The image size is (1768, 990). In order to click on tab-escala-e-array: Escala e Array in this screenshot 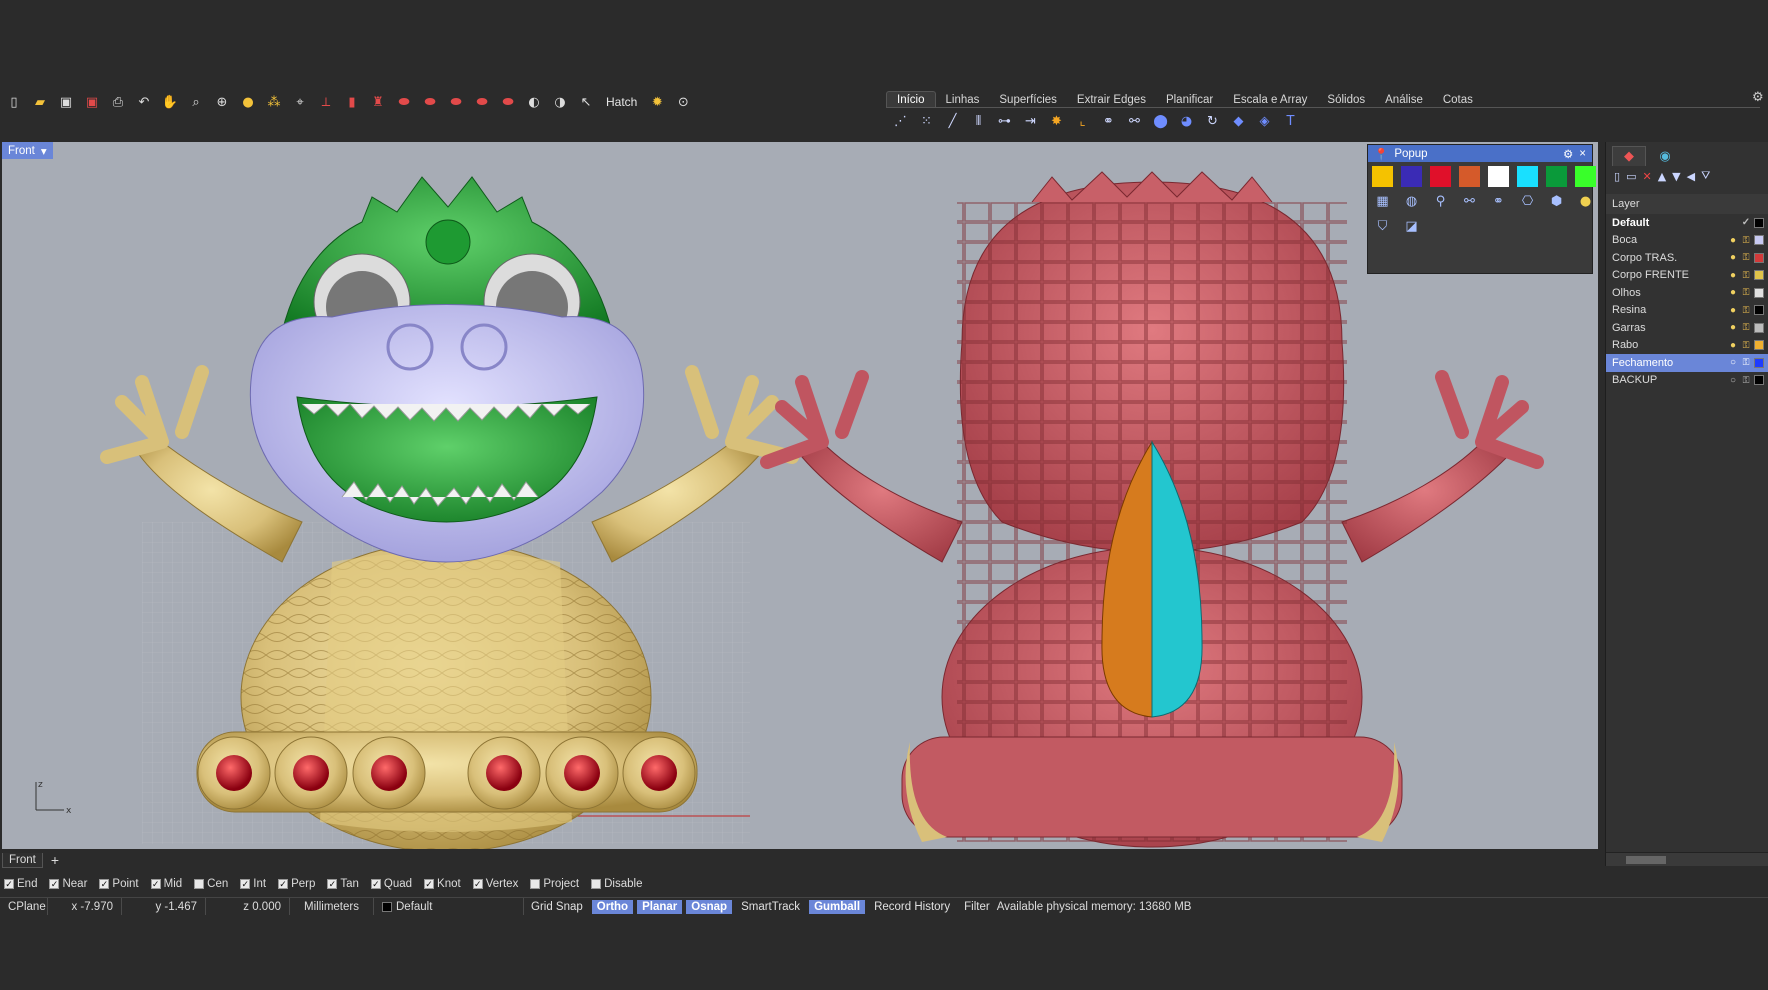, I will do `click(1270, 100)`.